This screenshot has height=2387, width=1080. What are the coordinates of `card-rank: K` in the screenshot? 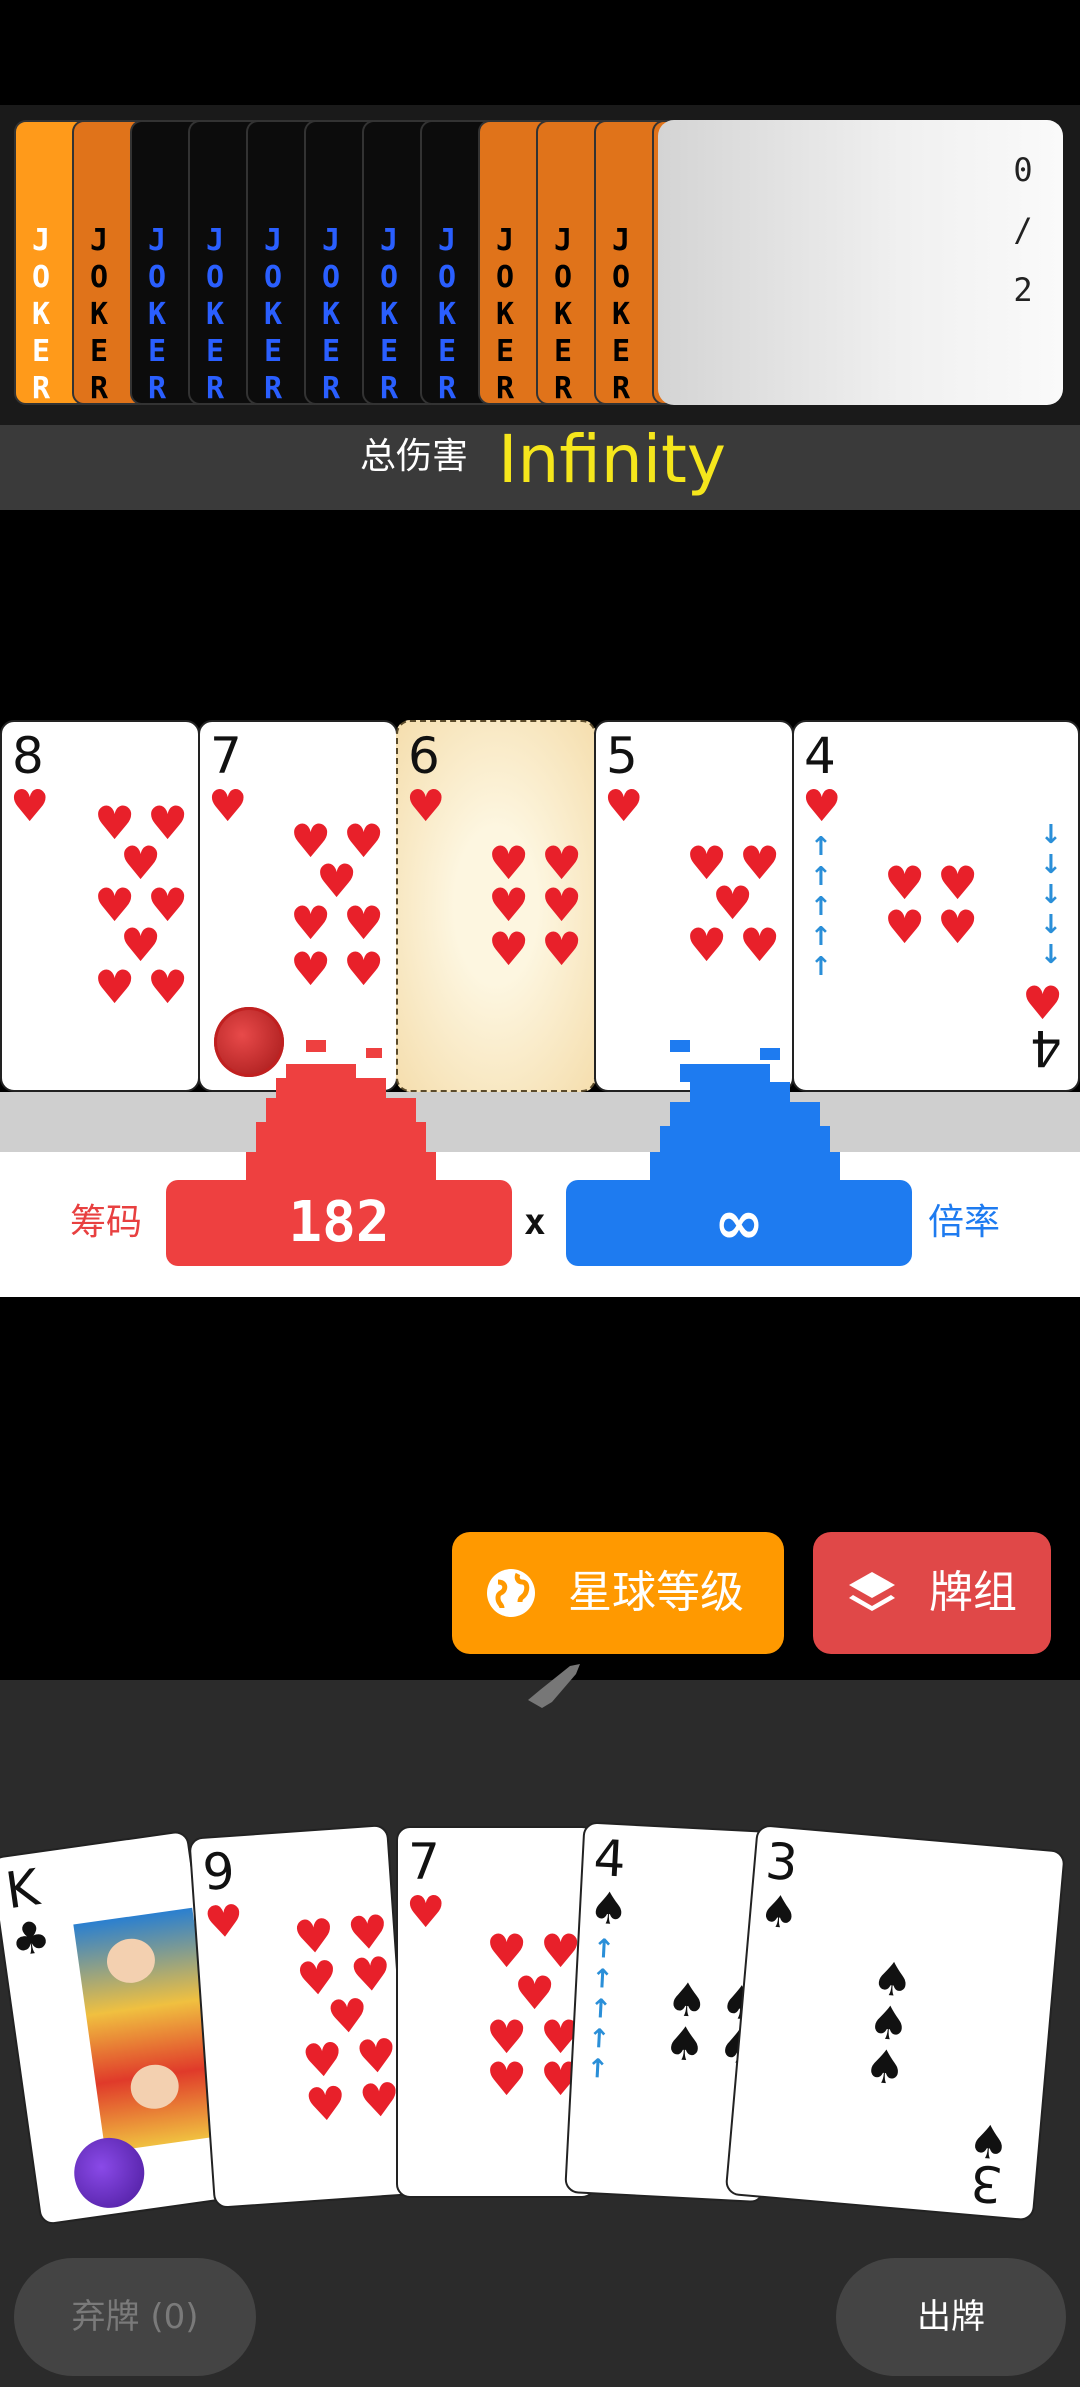 It's located at (22, 1889).